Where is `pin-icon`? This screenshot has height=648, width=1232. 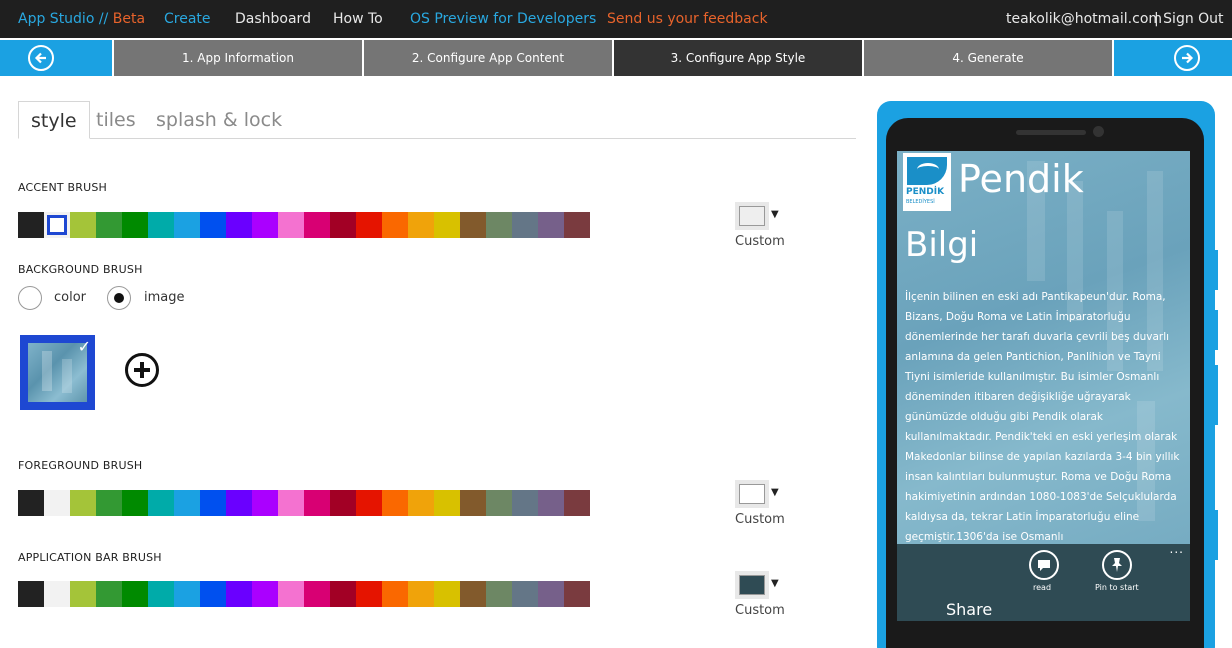
pin-icon is located at coordinates (1117, 565).